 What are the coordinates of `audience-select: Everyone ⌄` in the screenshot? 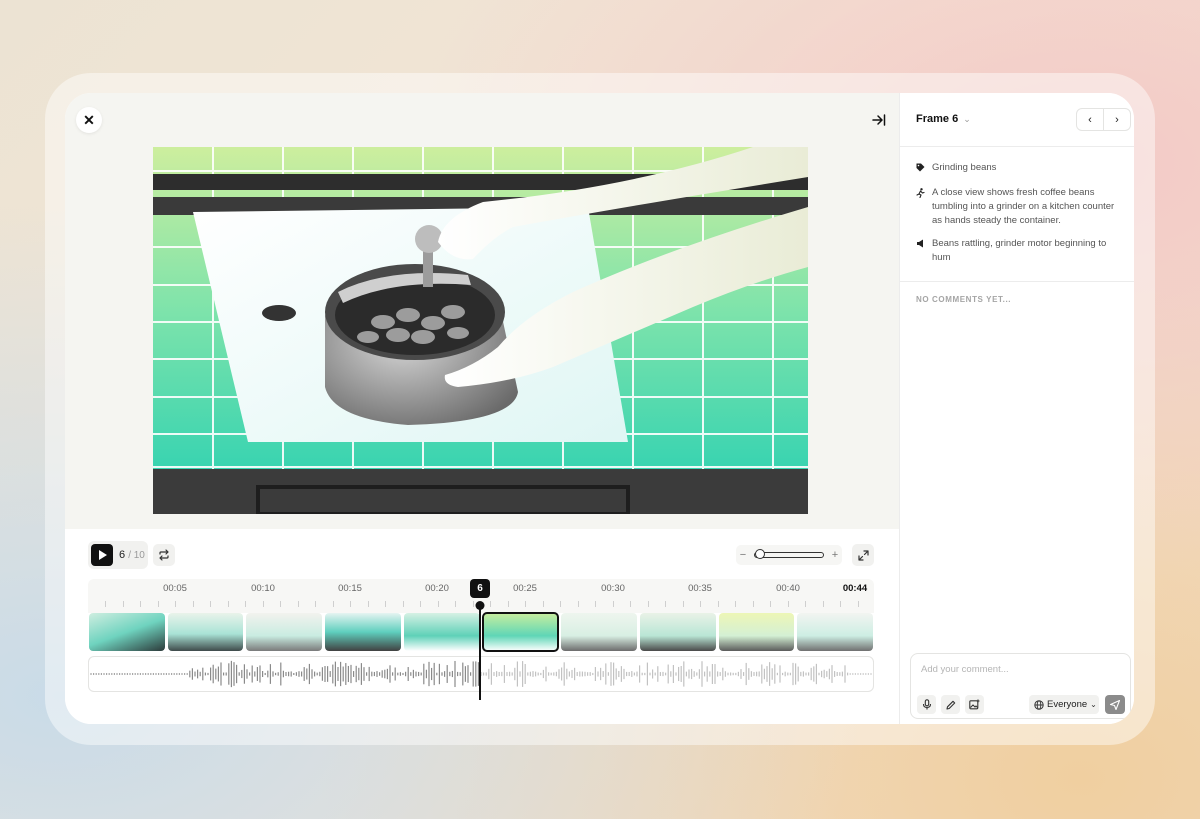 It's located at (1064, 704).